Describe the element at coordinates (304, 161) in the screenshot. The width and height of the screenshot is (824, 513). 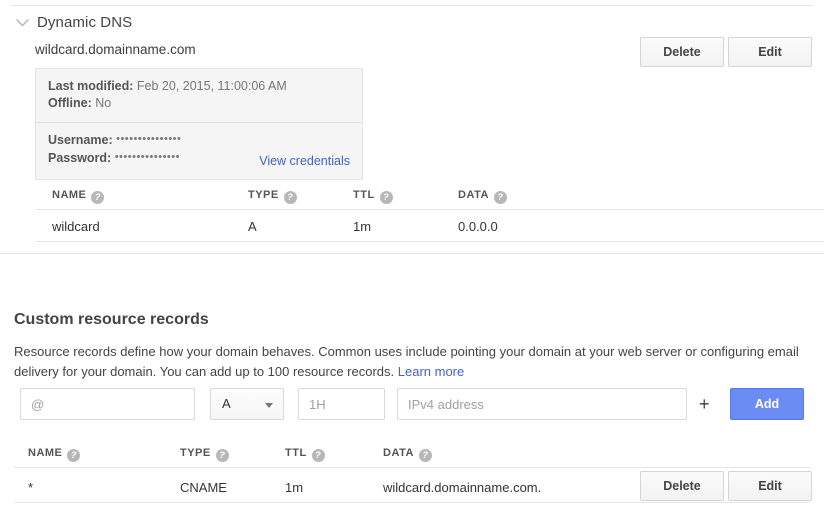
I see `view-credentials-link: View credentials` at that location.